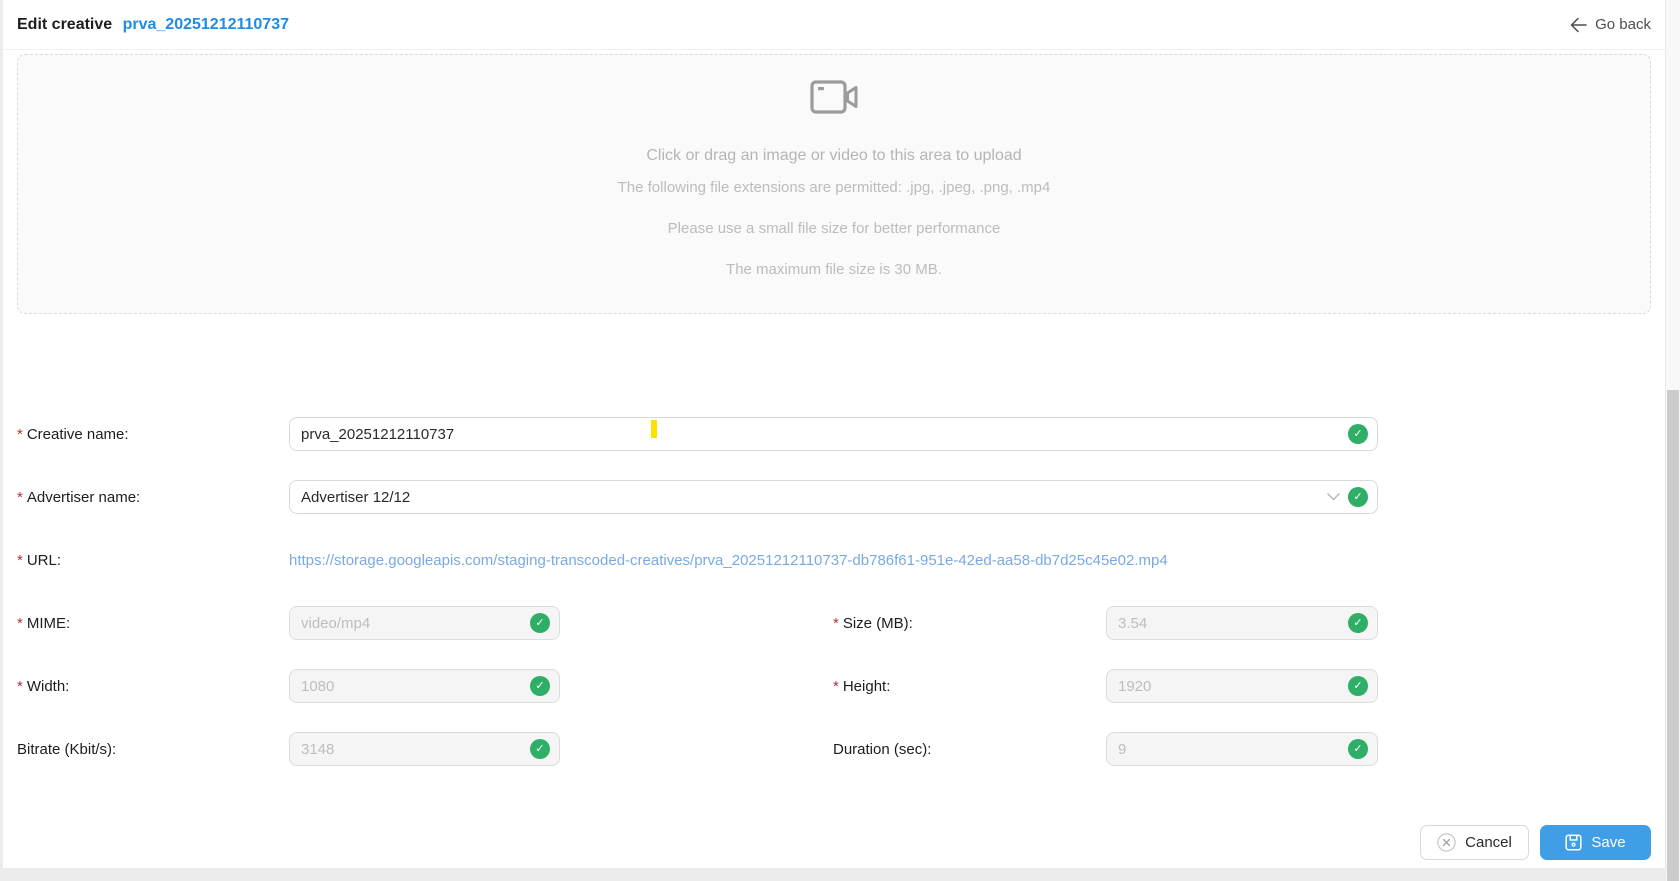  Describe the element at coordinates (153, 749) in the screenshot. I see `bitrate-label: Bitrate (Kbit/s):` at that location.